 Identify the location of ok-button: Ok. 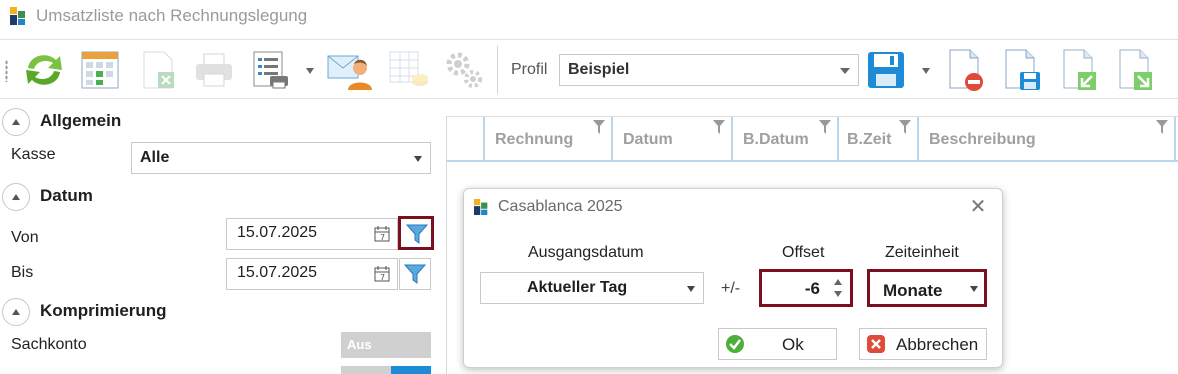
(777, 344).